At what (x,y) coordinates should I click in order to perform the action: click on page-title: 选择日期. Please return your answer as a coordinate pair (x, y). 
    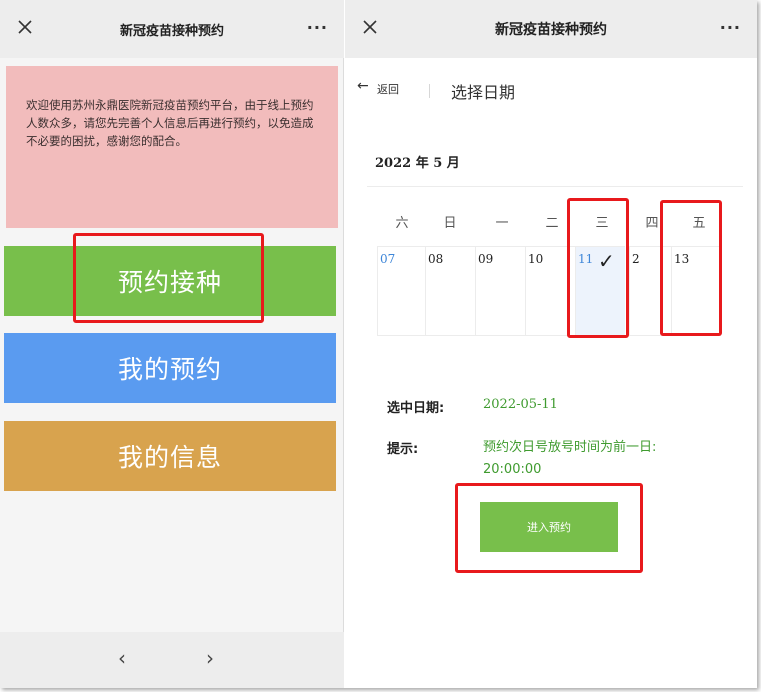
    Looking at the image, I should click on (483, 92).